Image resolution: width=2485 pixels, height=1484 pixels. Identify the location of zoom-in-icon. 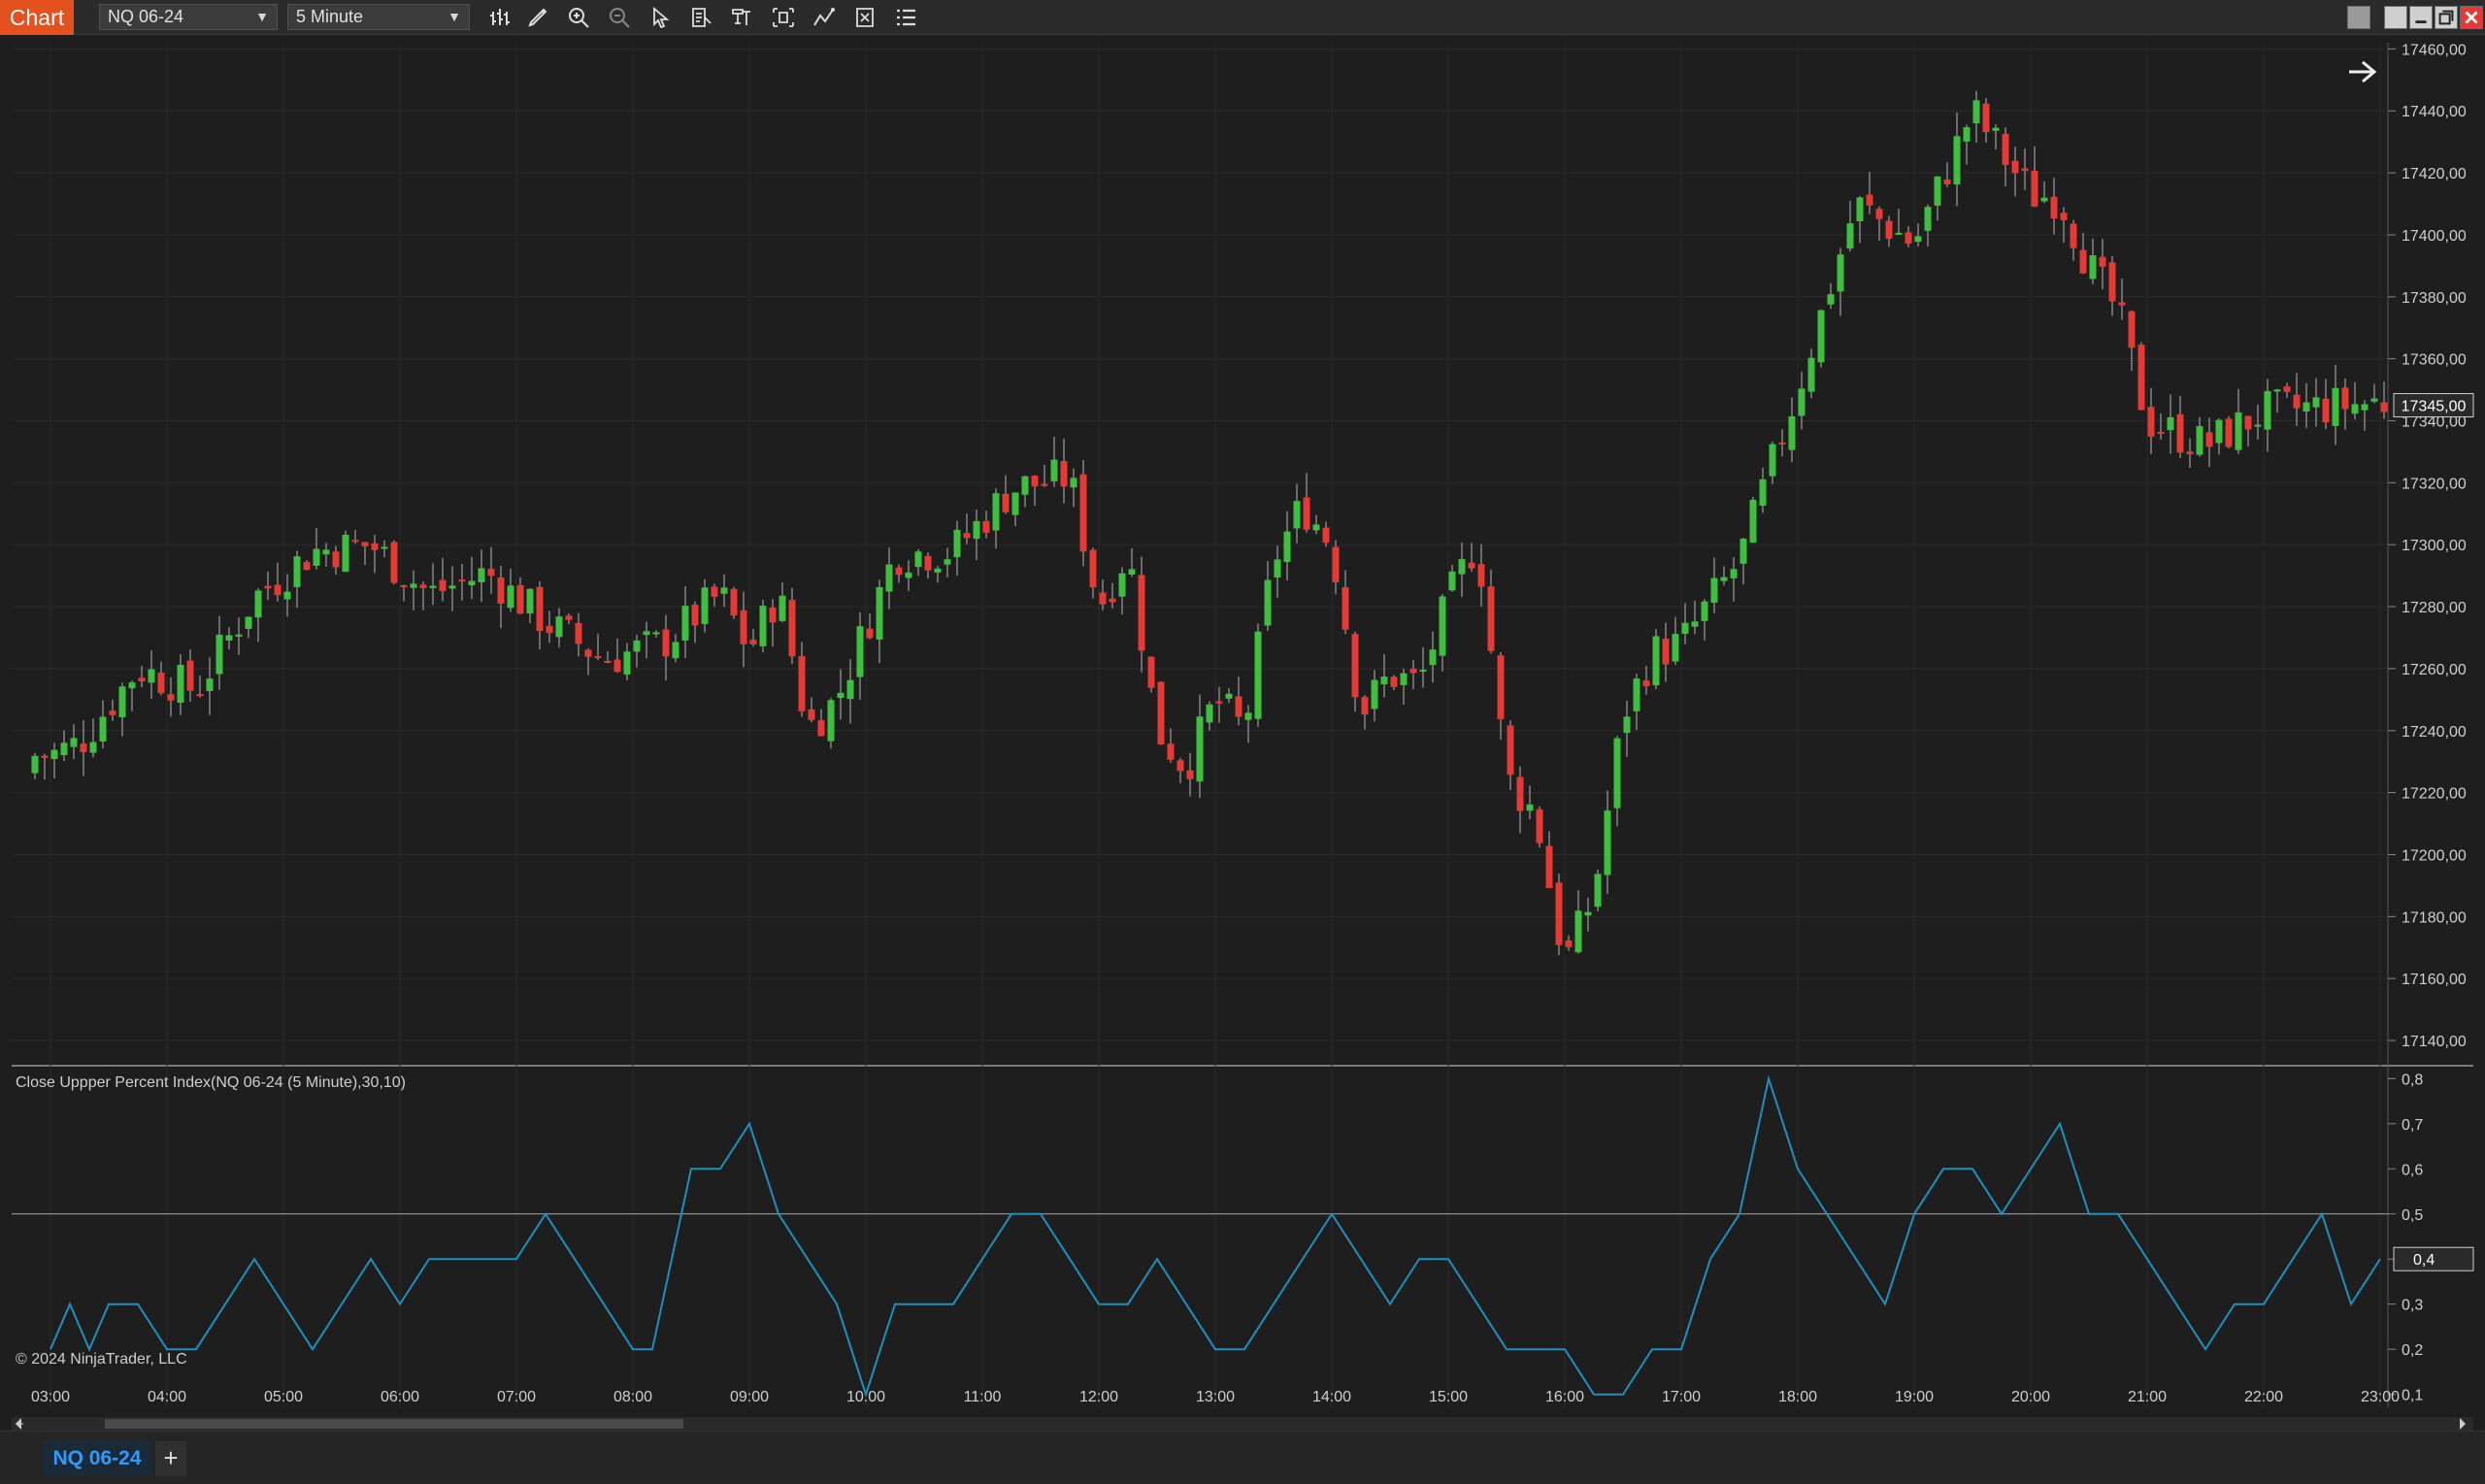
(579, 17).